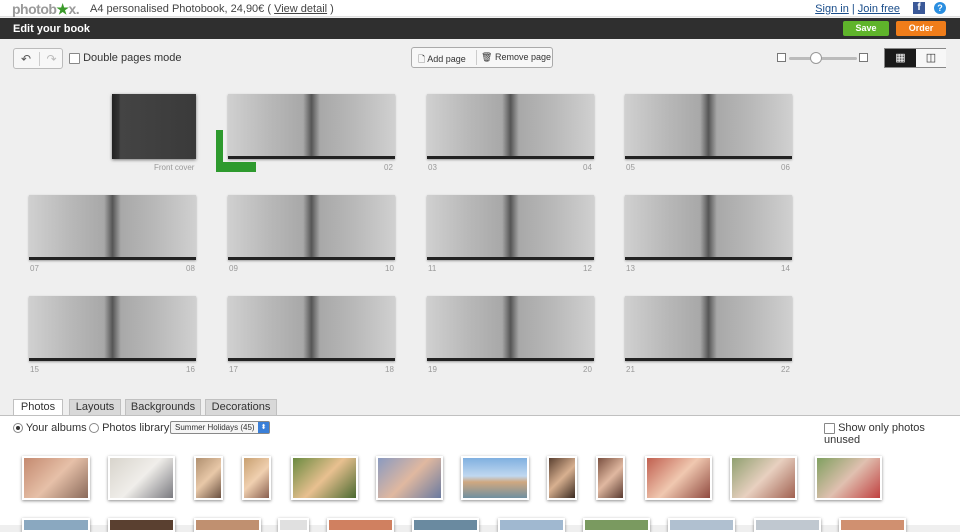 The image size is (960, 532). Describe the element at coordinates (94, 428) in the screenshot. I see `photos-library-radio` at that location.